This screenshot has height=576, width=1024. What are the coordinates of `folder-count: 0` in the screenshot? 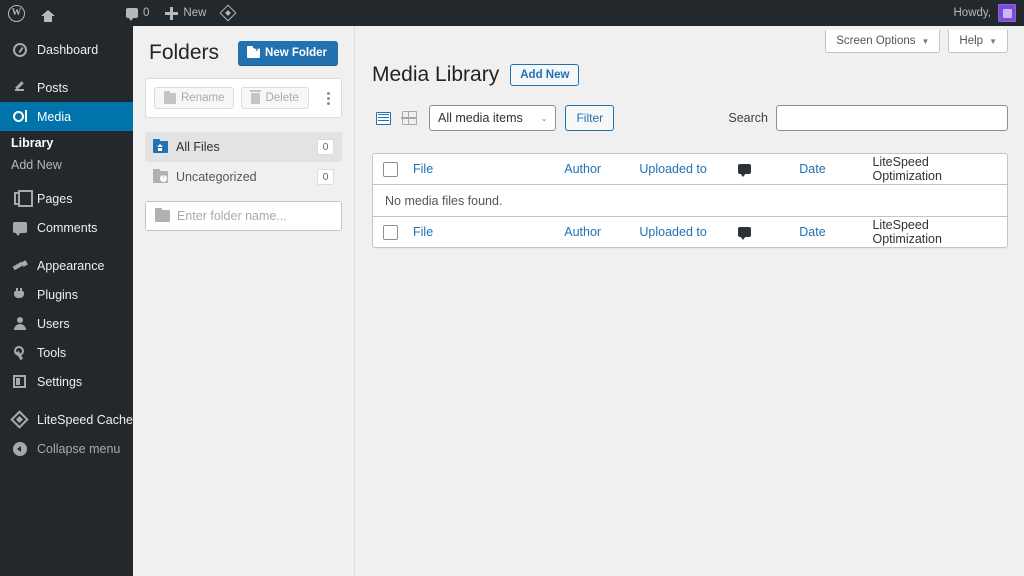 It's located at (325, 177).